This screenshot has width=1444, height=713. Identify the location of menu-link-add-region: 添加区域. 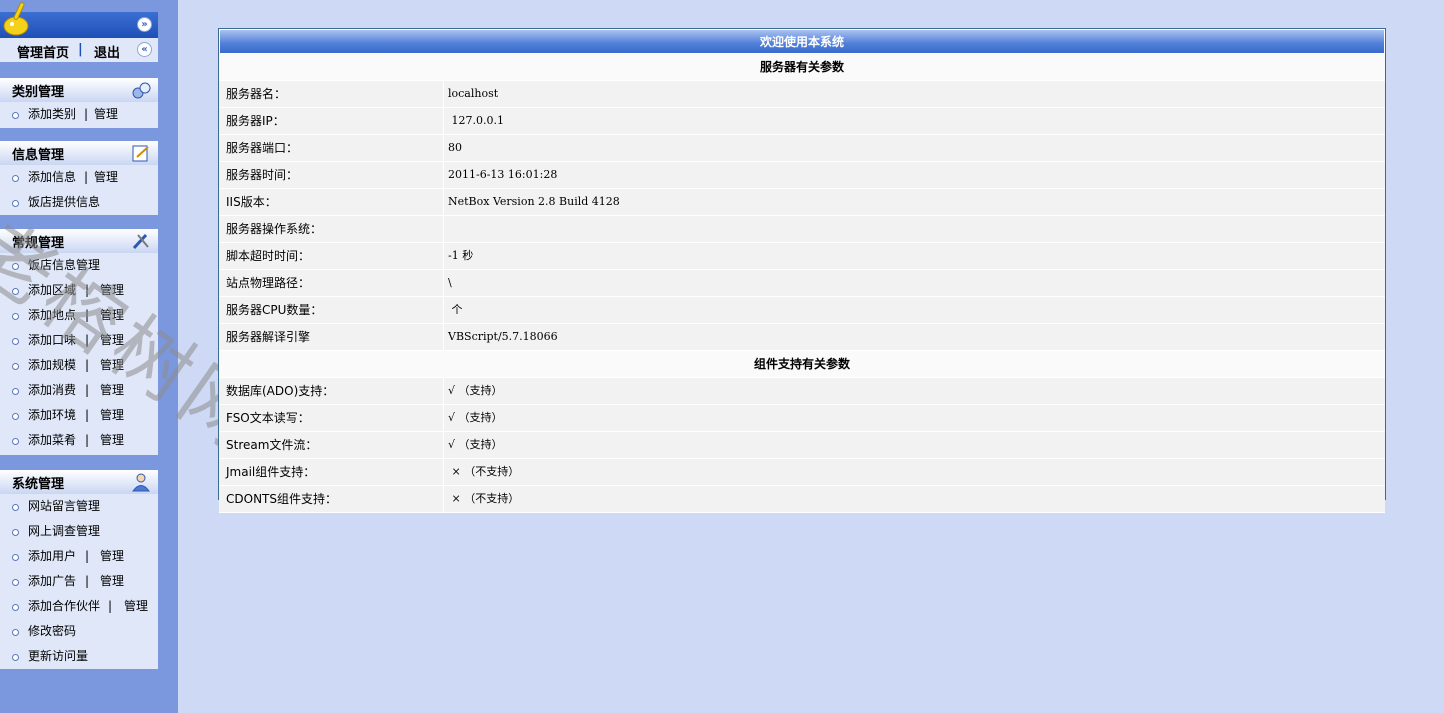
(52, 290).